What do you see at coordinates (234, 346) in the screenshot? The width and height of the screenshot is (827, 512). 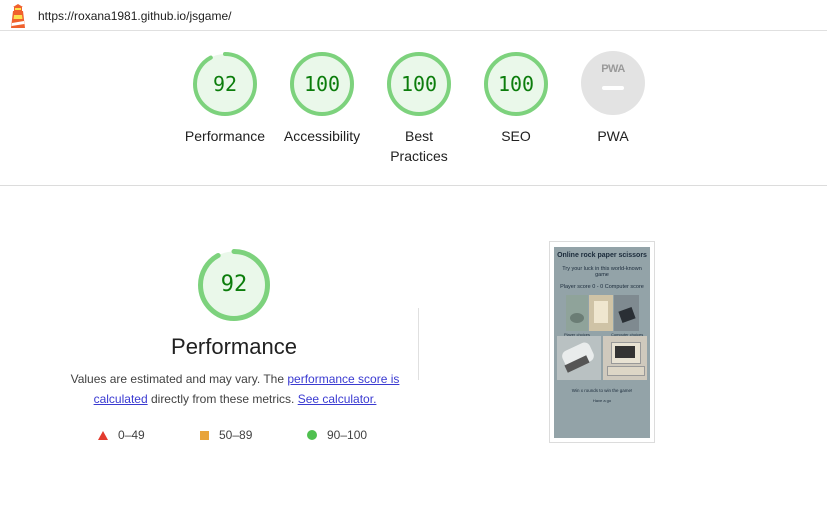 I see `performance-title: Performance` at bounding box center [234, 346].